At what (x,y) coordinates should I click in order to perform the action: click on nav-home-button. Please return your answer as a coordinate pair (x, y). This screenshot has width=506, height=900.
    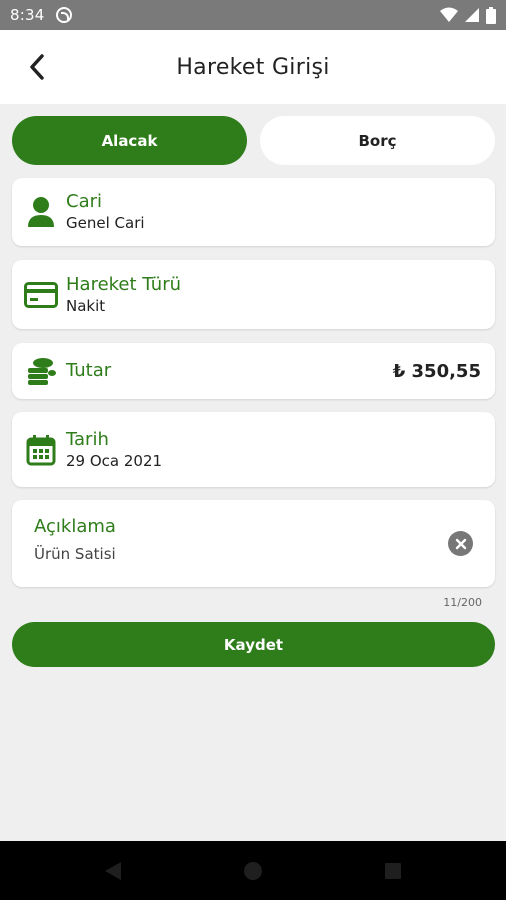
    Looking at the image, I should click on (253, 871).